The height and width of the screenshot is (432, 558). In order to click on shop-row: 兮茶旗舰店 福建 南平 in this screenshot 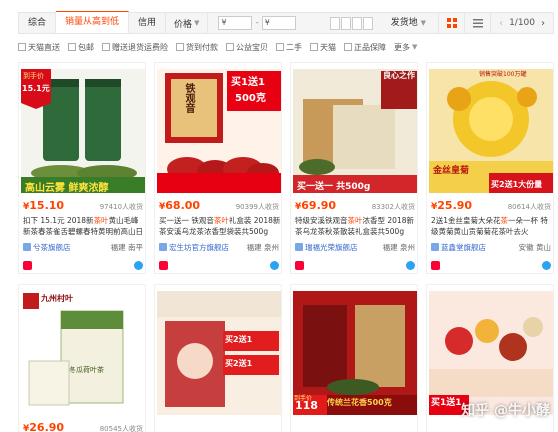, I will do `click(83, 247)`.